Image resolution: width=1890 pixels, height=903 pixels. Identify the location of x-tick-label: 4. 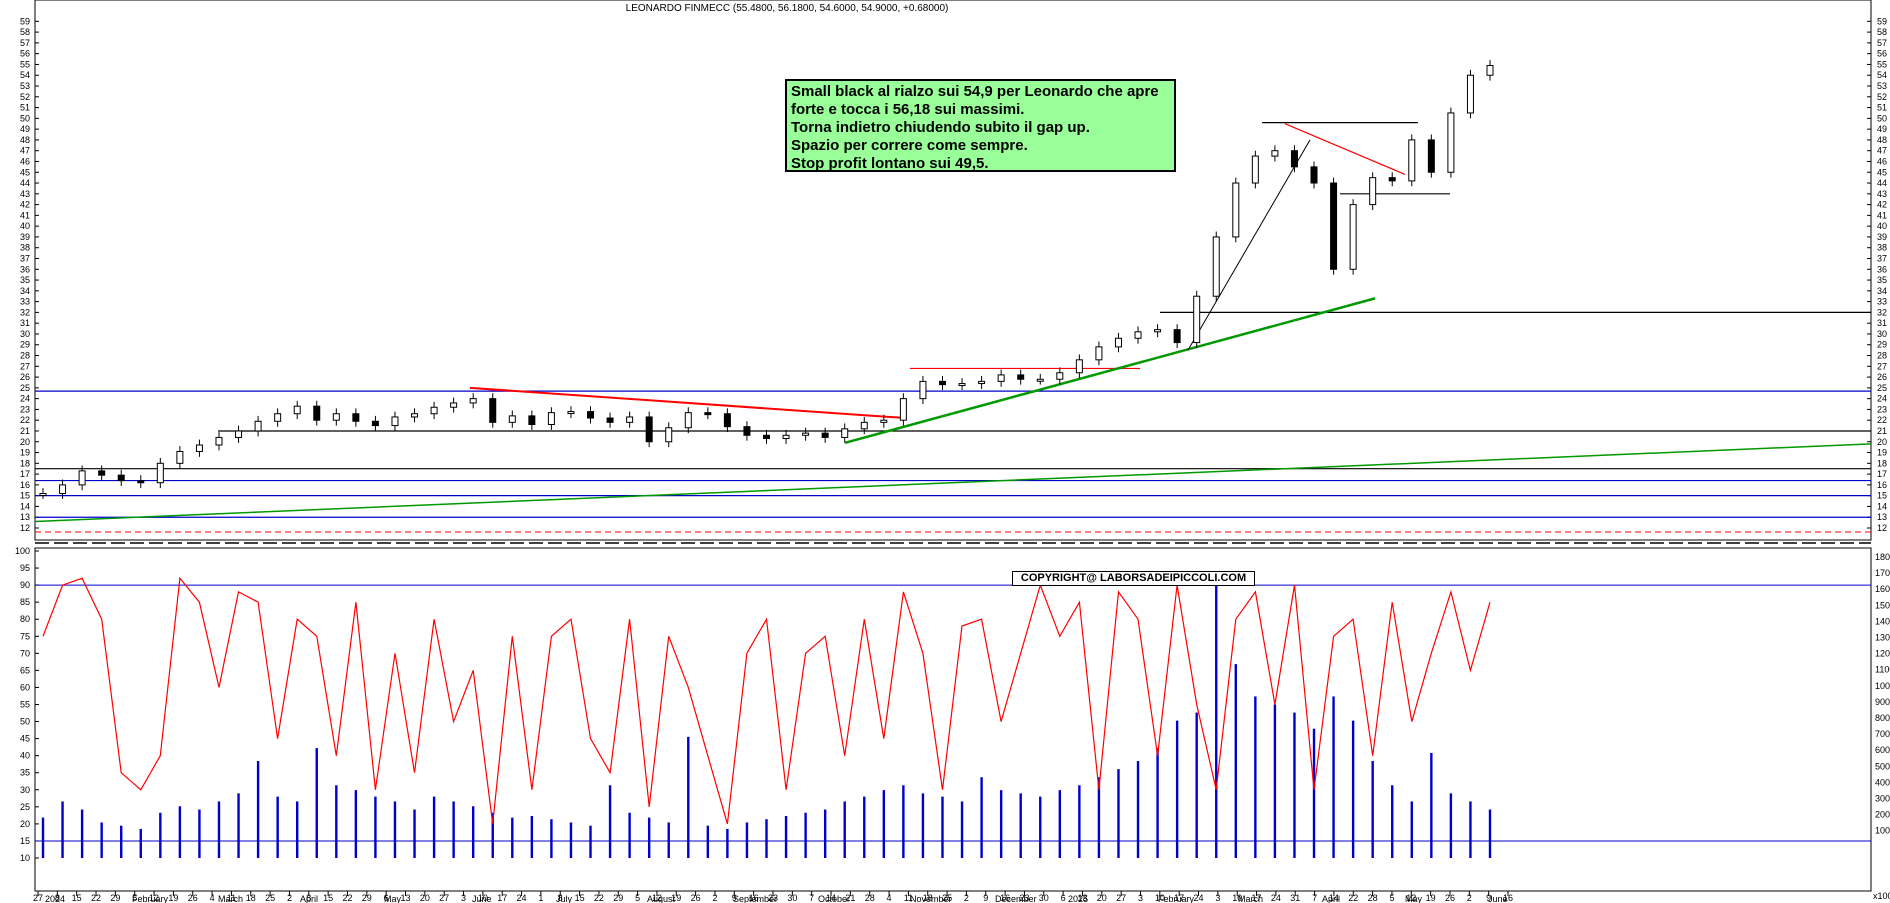
(889, 898).